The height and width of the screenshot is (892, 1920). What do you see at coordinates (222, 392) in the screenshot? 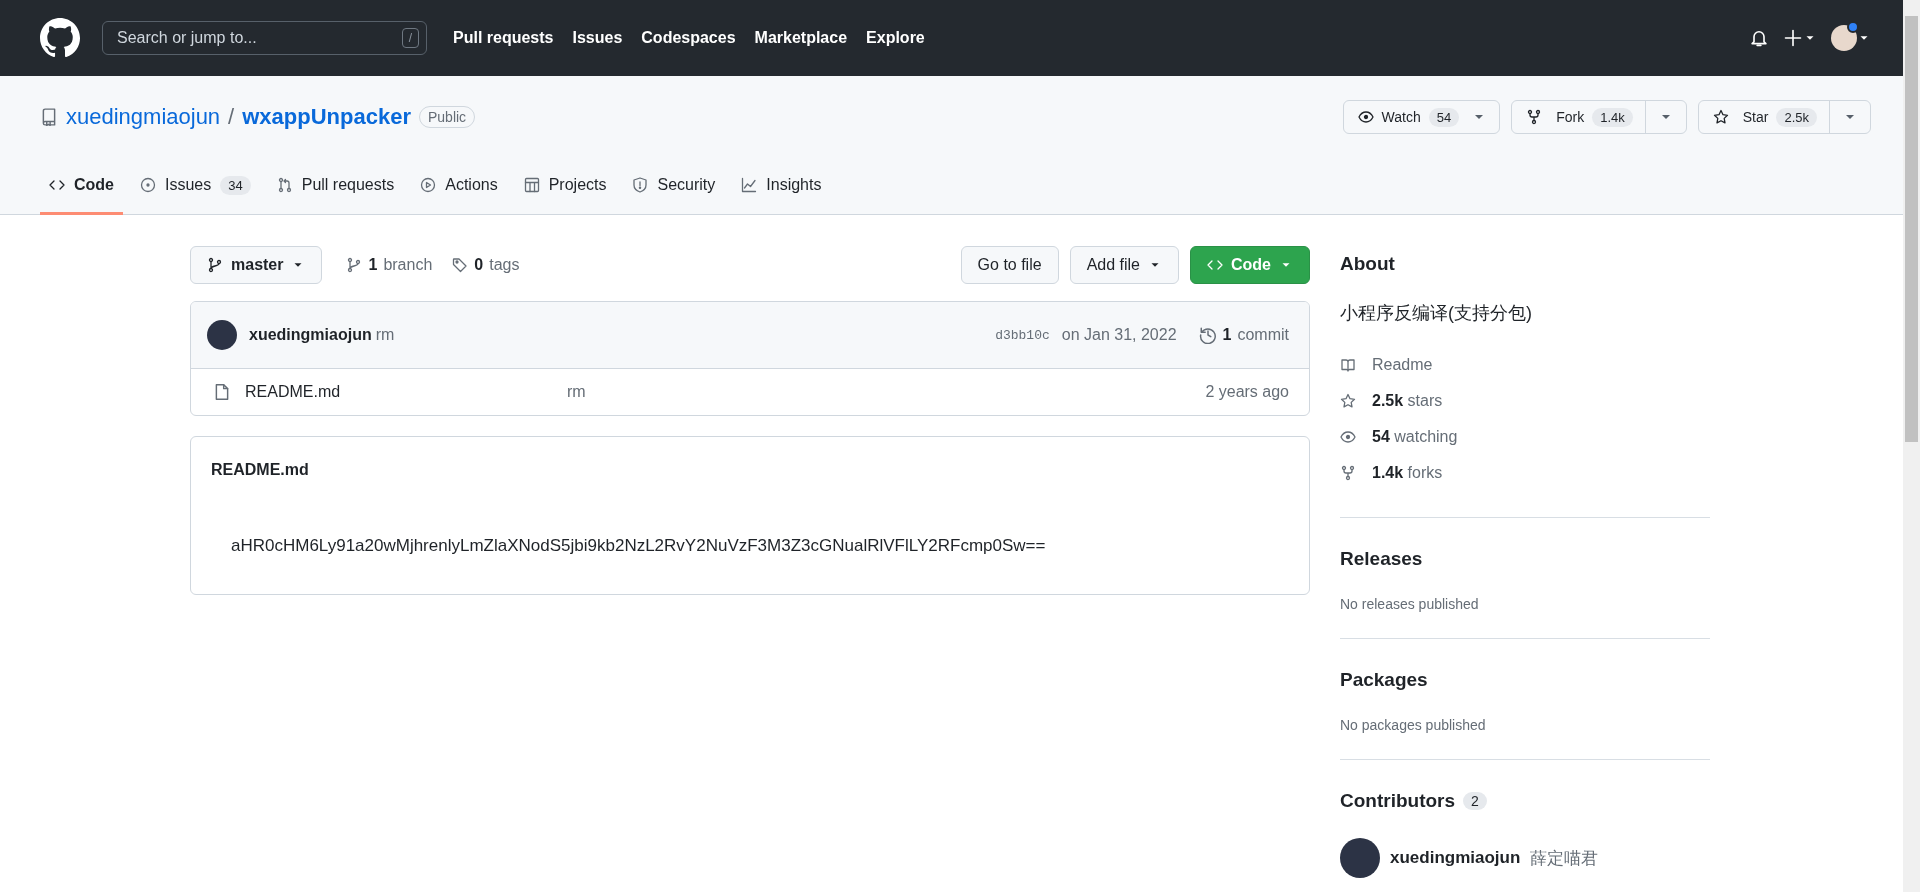
I see `file-icon` at bounding box center [222, 392].